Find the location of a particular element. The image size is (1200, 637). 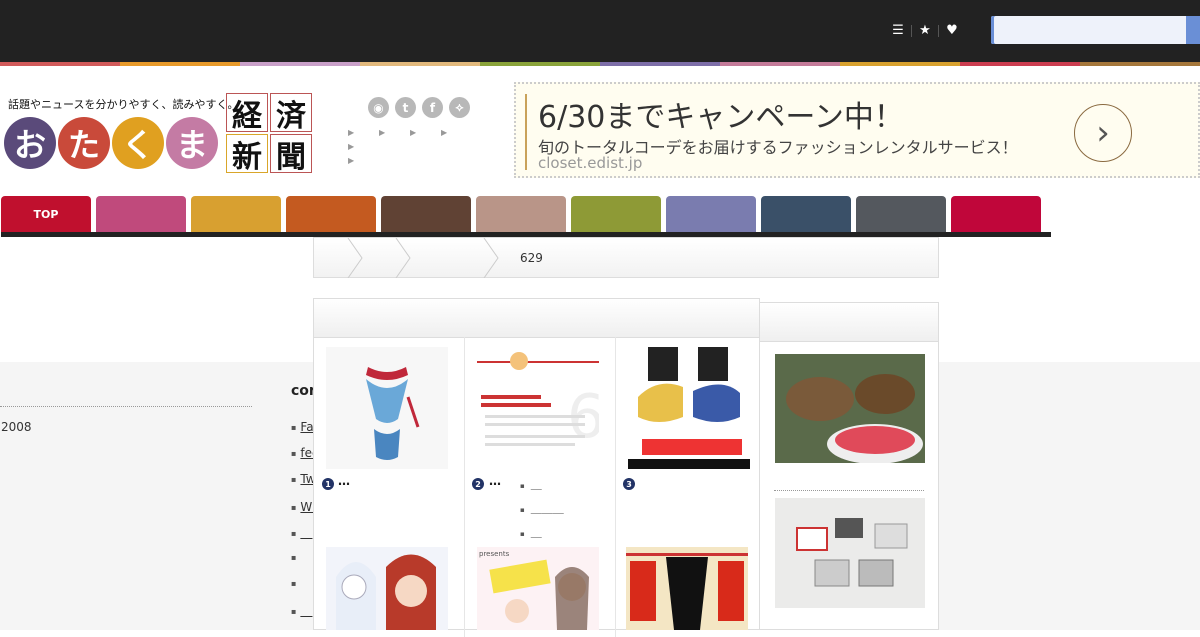

related-links: ＿ ＿＿＿ ＿ is located at coordinates (542, 512).